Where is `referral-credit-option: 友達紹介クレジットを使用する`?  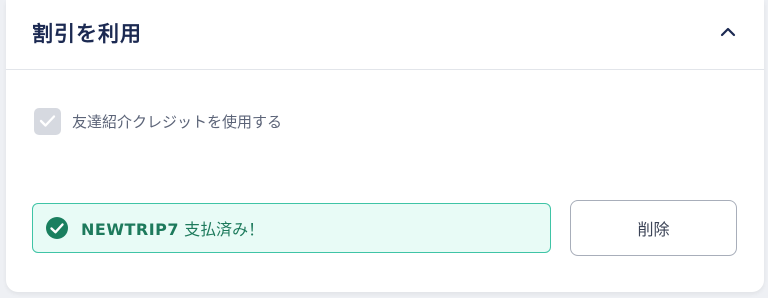 referral-credit-option: 友達紹介クレジットを使用する is located at coordinates (158, 121).